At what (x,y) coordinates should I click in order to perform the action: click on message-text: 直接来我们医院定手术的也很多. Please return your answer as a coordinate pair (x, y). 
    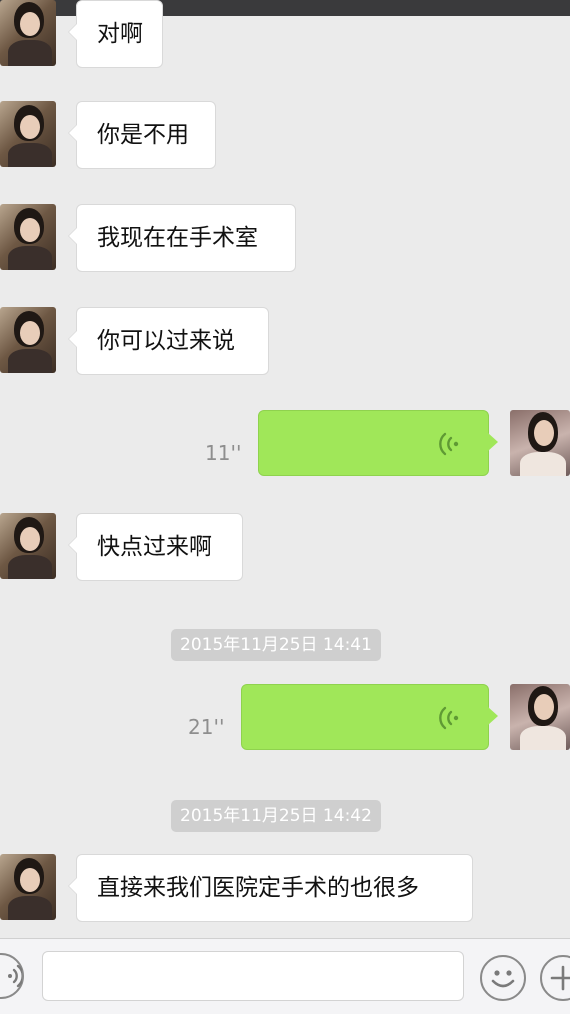
    Looking at the image, I should click on (258, 888).